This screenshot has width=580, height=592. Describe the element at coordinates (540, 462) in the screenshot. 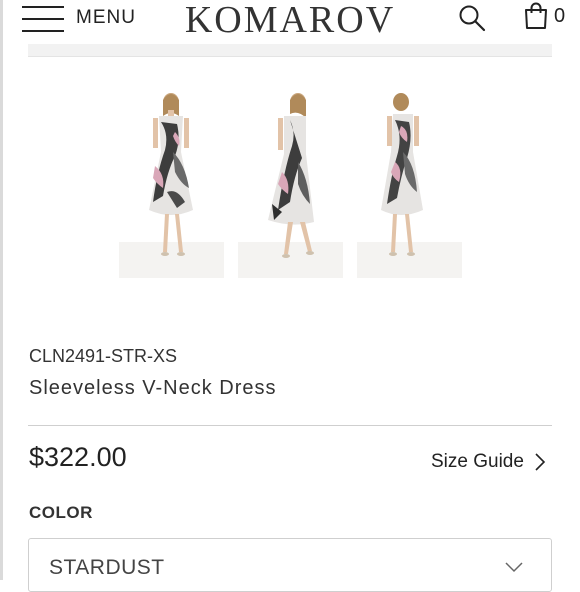

I see `chevron-right-icon` at that location.